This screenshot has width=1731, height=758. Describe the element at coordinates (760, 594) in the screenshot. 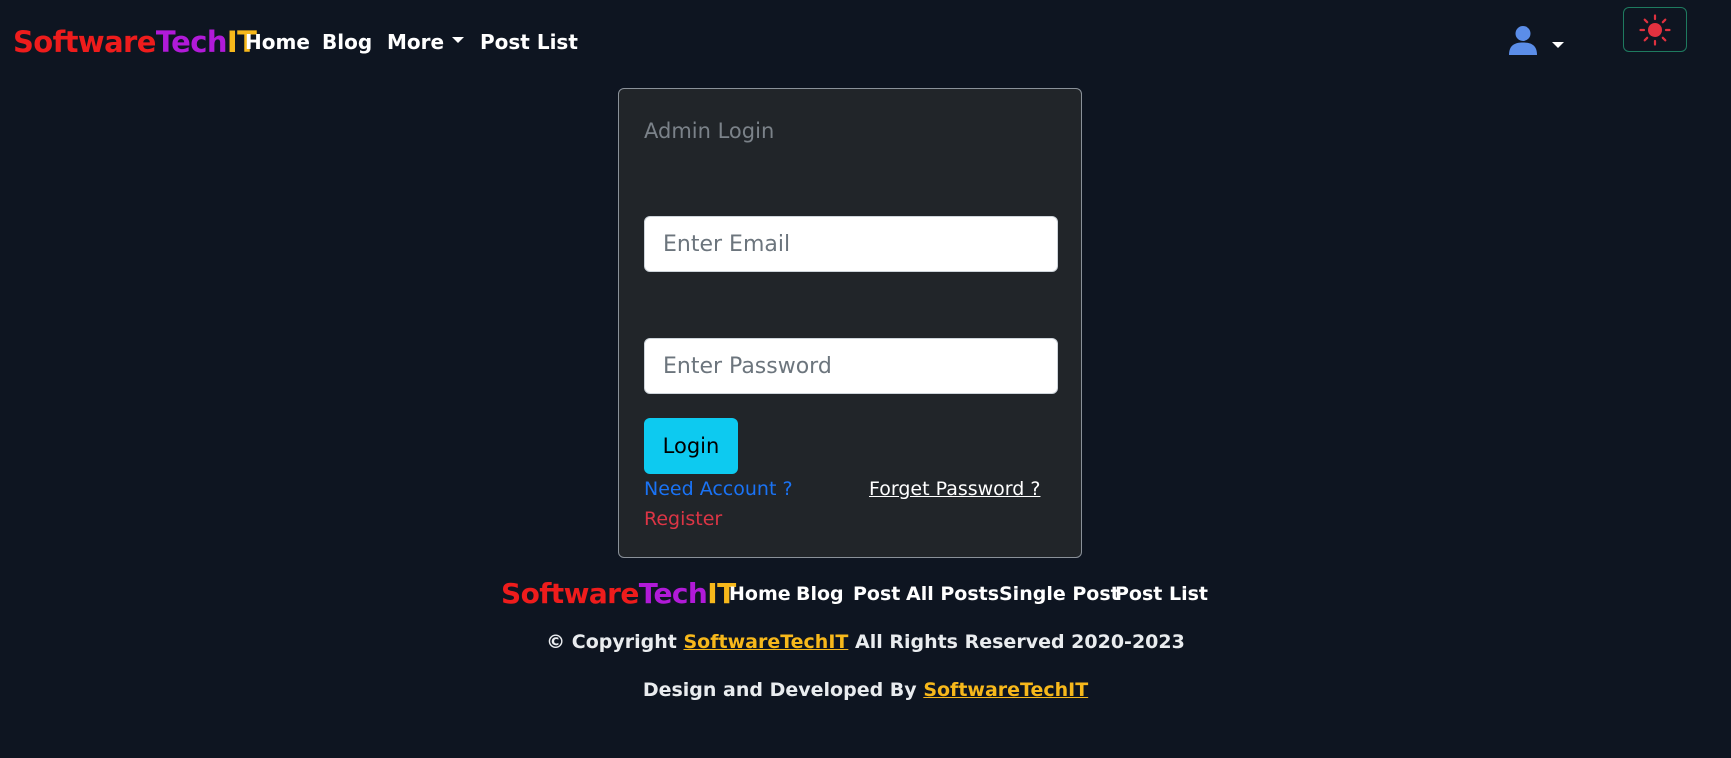

I see `footer-link-home: Home` at that location.